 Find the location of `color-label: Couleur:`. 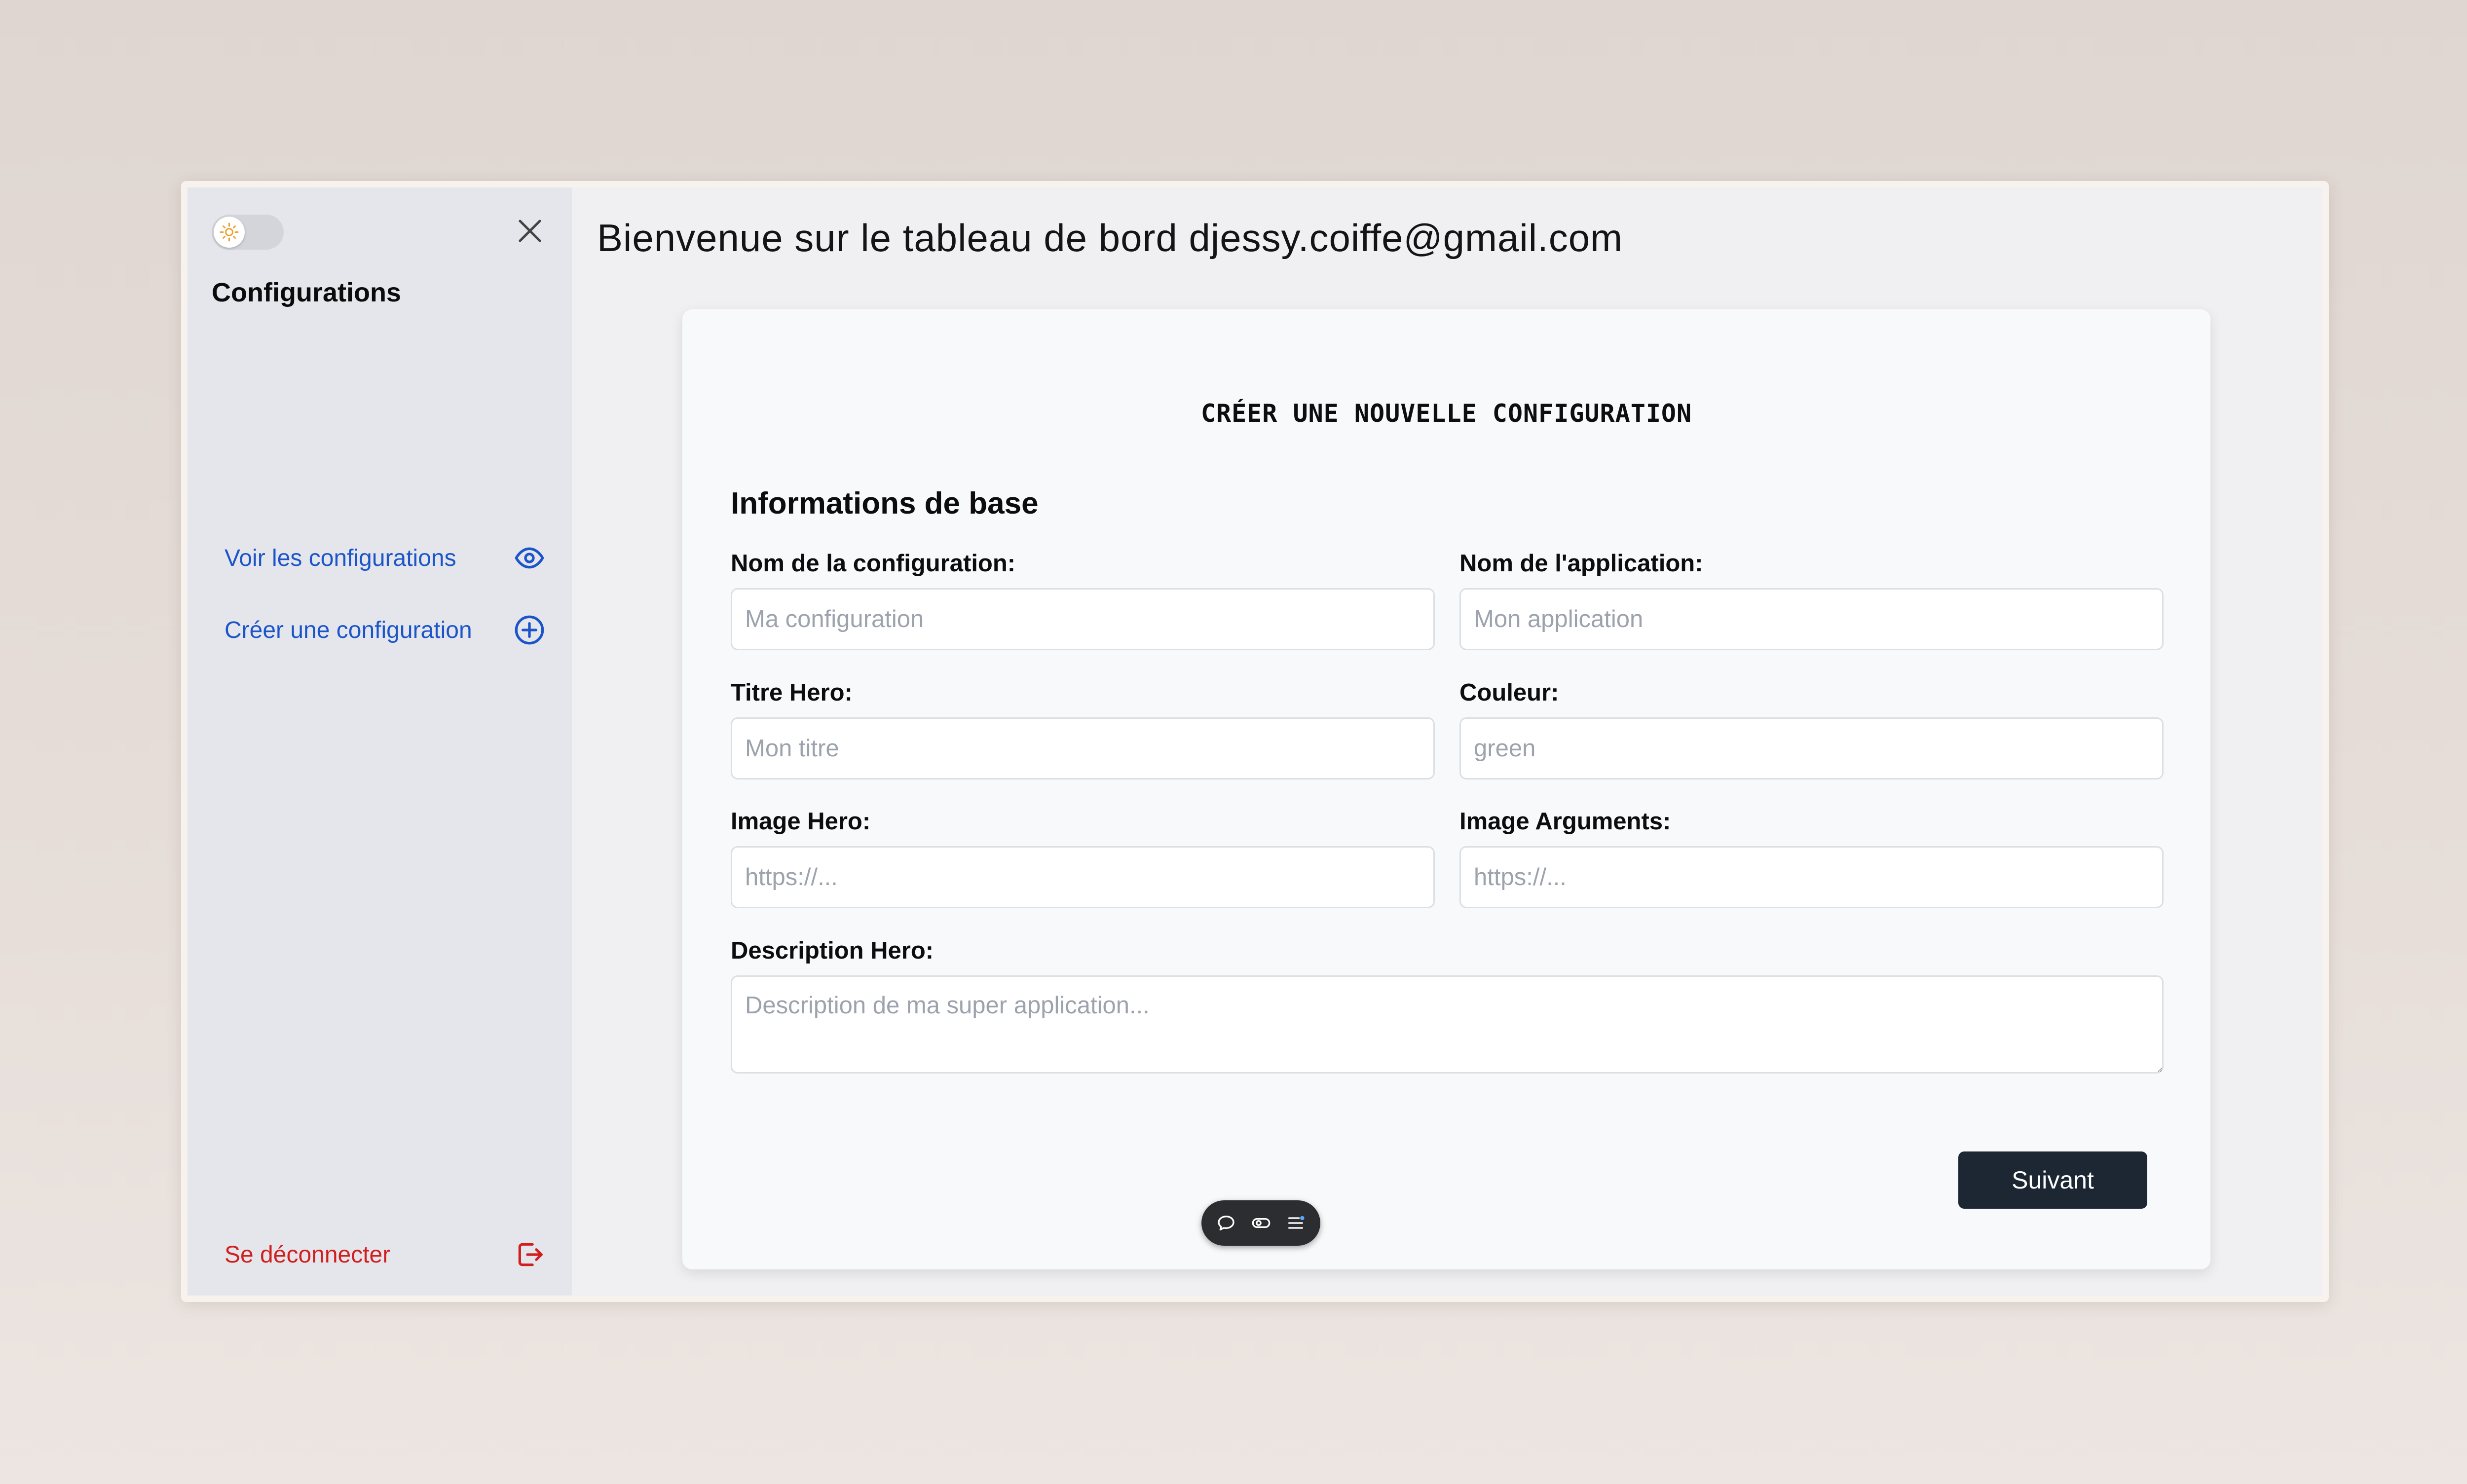

color-label: Couleur: is located at coordinates (1509, 692).